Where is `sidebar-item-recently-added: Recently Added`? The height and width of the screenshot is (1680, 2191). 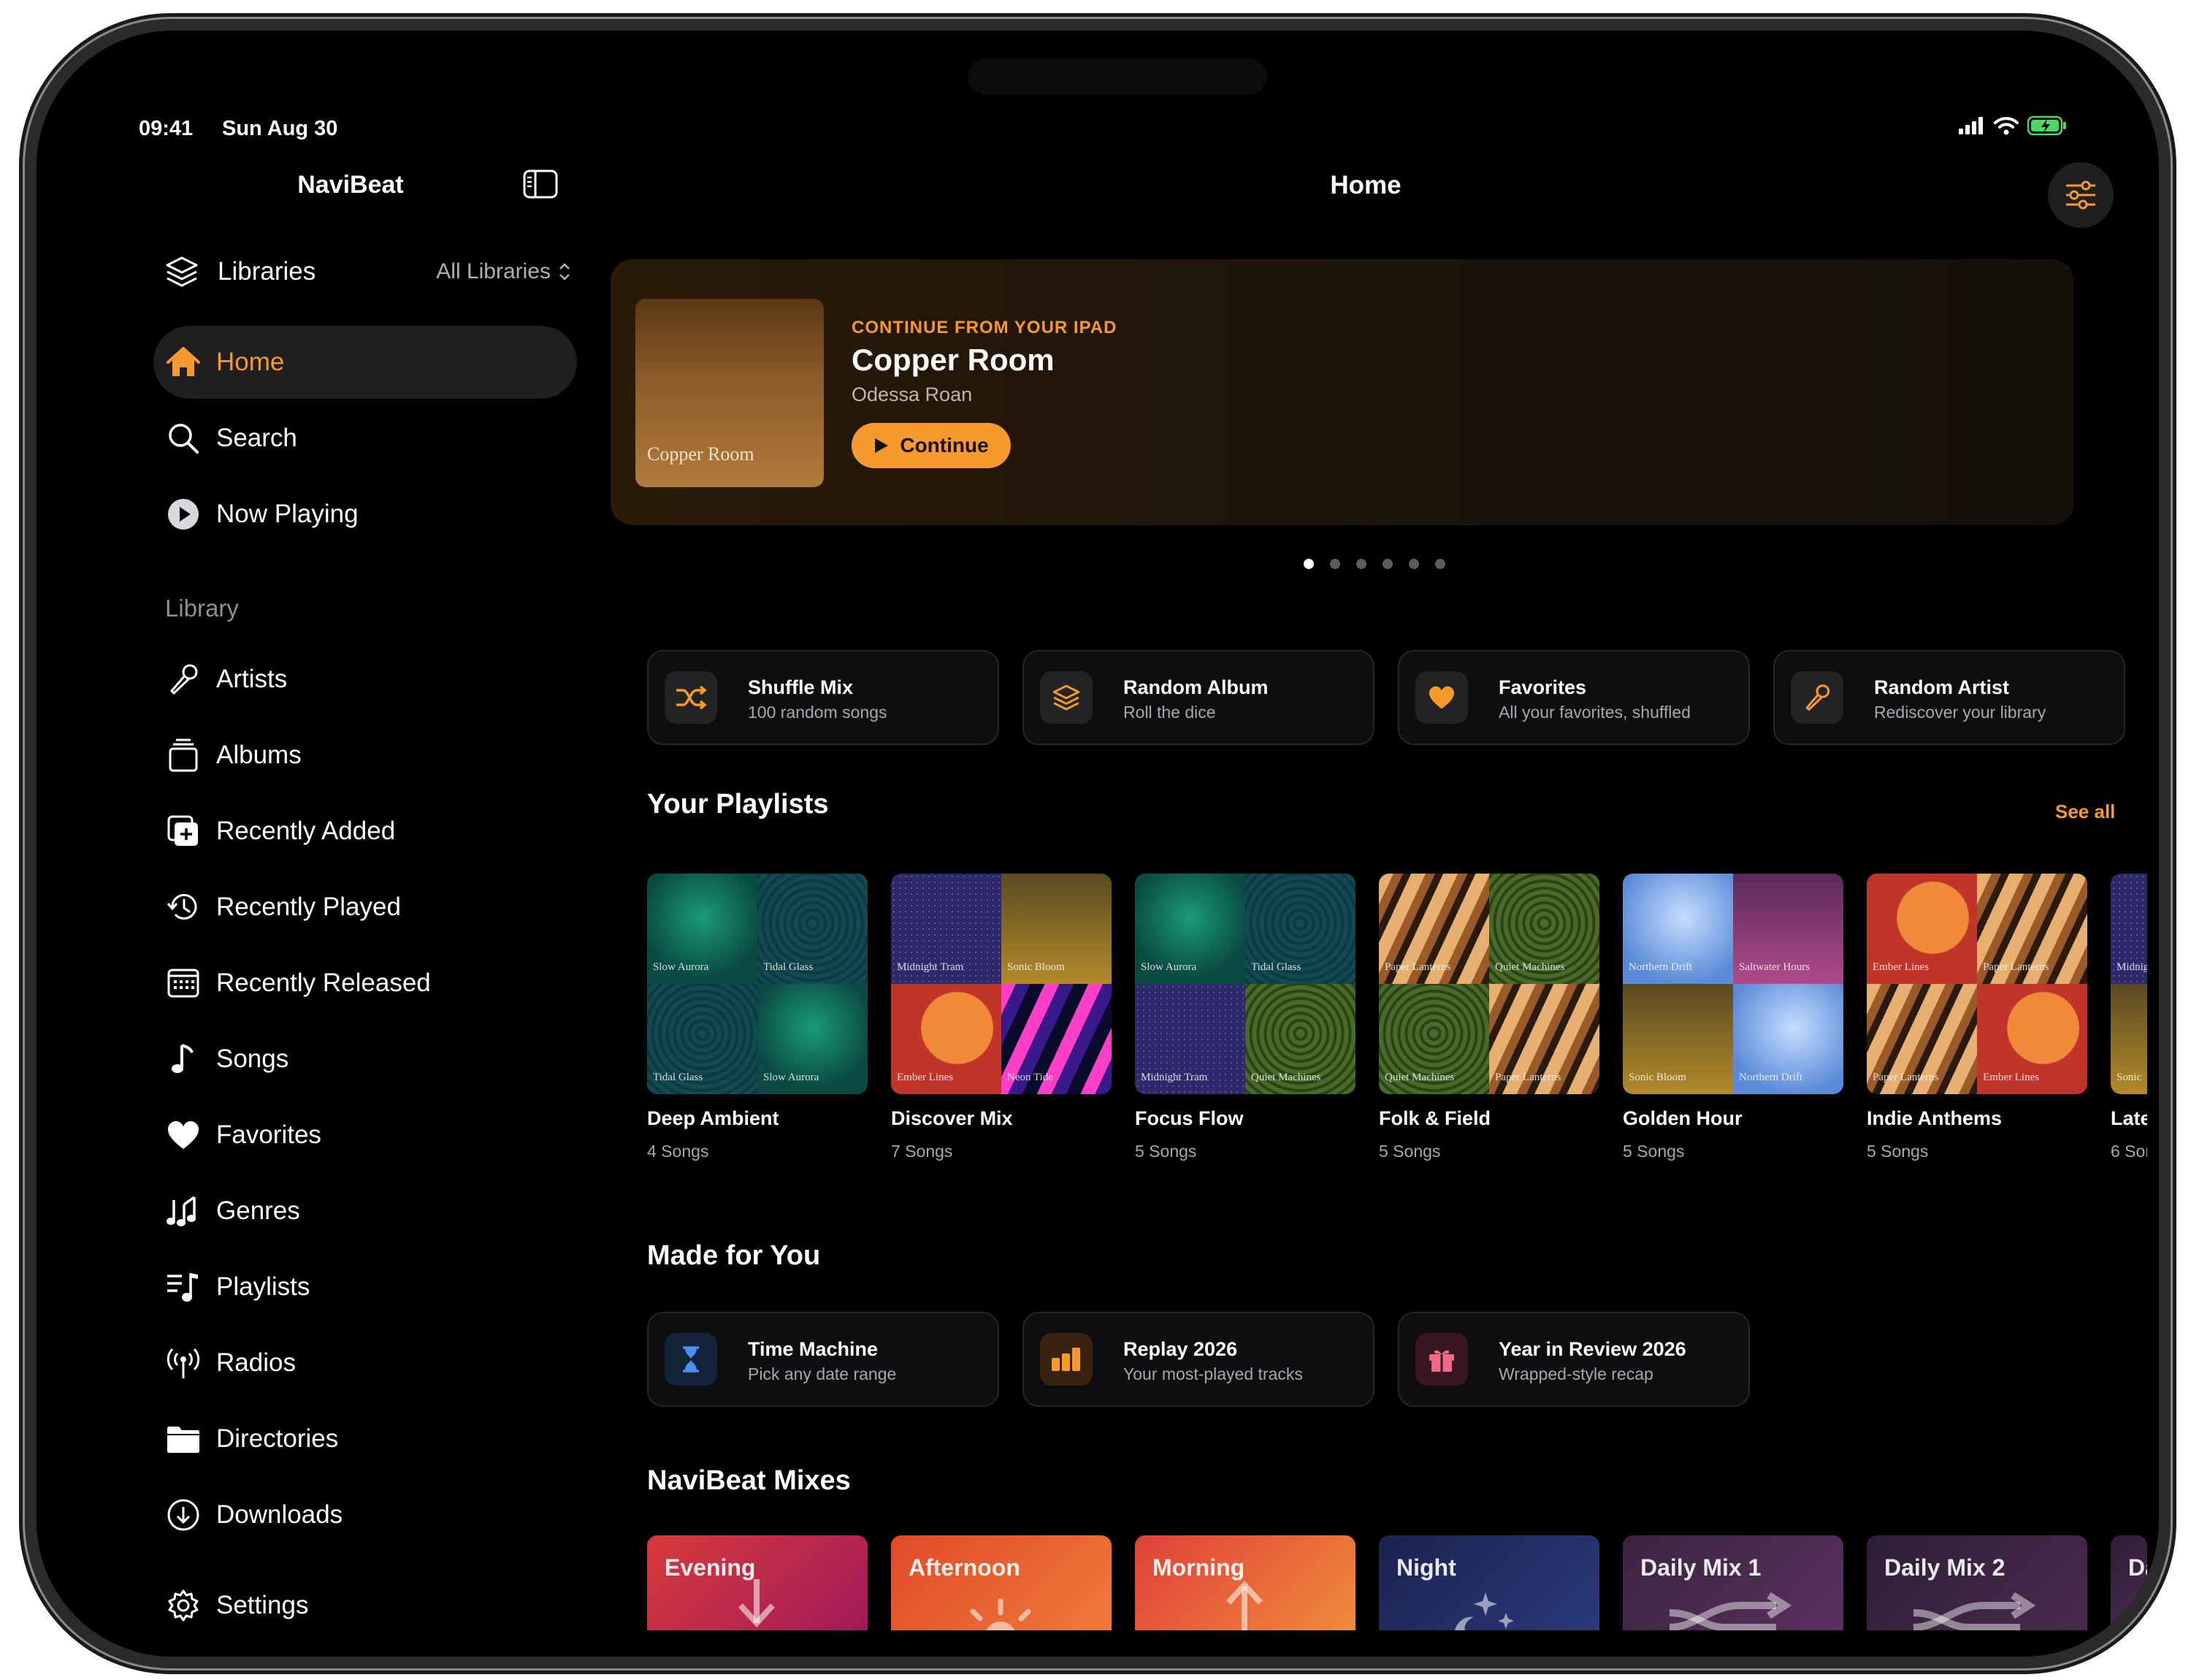
sidebar-item-recently-added: Recently Added is located at coordinates (365, 831).